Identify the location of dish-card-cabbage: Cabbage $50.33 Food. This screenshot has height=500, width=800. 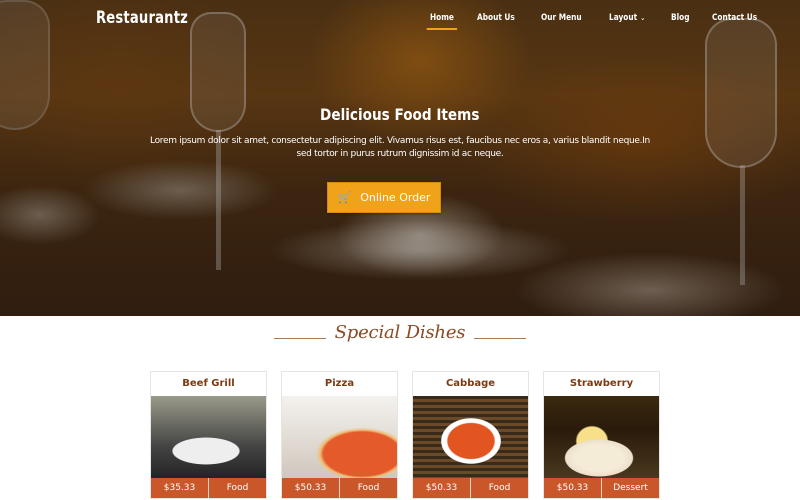
(470, 435).